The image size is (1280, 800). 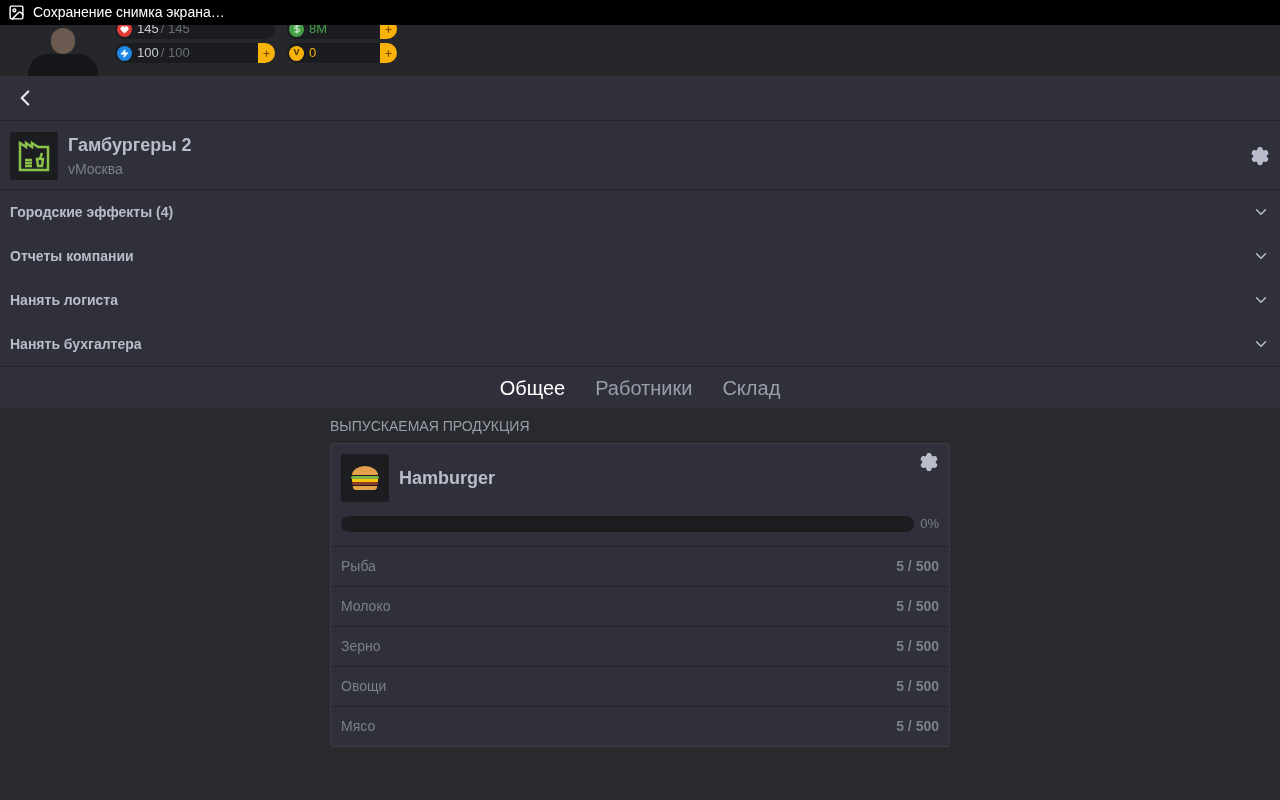 I want to click on resource-name: Овощи, so click(x=364, y=686).